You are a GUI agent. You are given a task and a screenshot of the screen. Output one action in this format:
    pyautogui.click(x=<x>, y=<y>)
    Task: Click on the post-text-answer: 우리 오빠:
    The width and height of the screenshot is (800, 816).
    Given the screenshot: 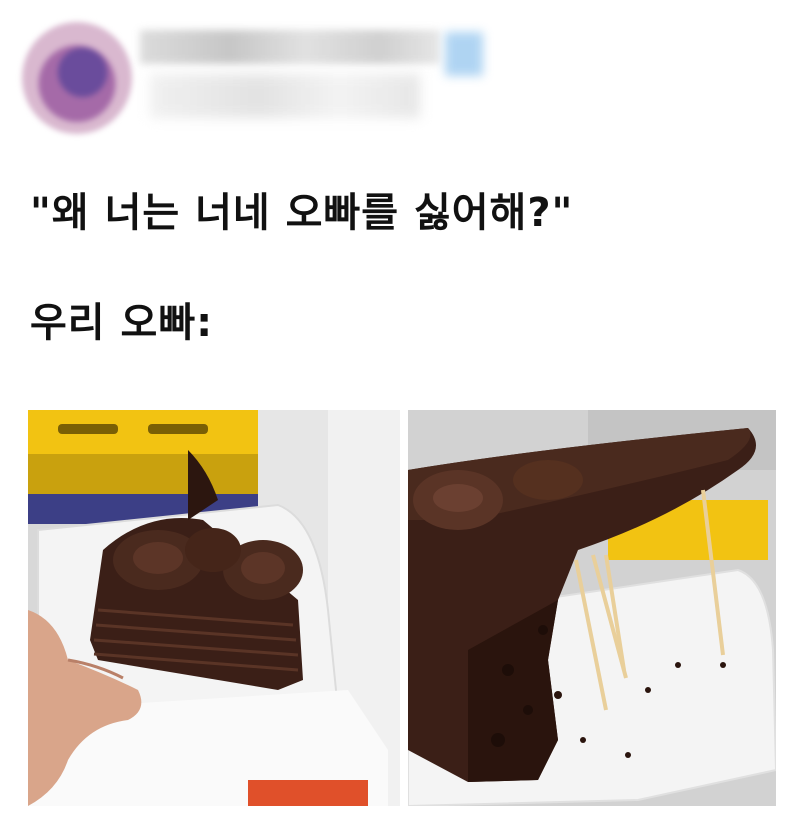 What is the action you would take?
    pyautogui.click(x=122, y=323)
    